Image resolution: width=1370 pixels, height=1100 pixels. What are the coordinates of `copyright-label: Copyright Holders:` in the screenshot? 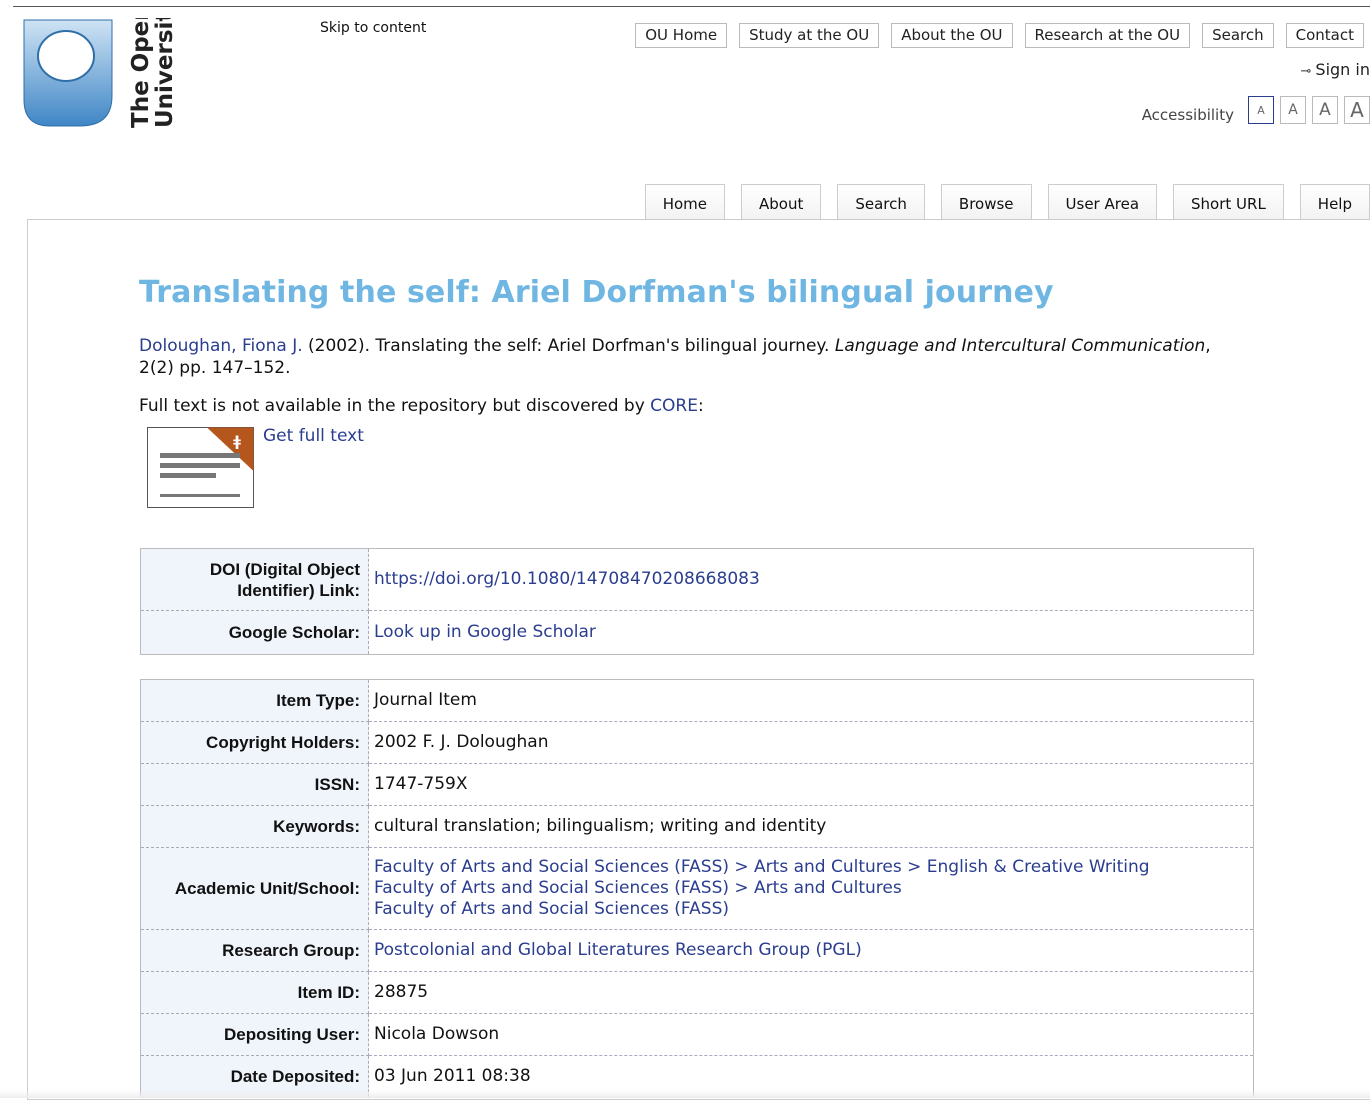 It's located at (254, 742).